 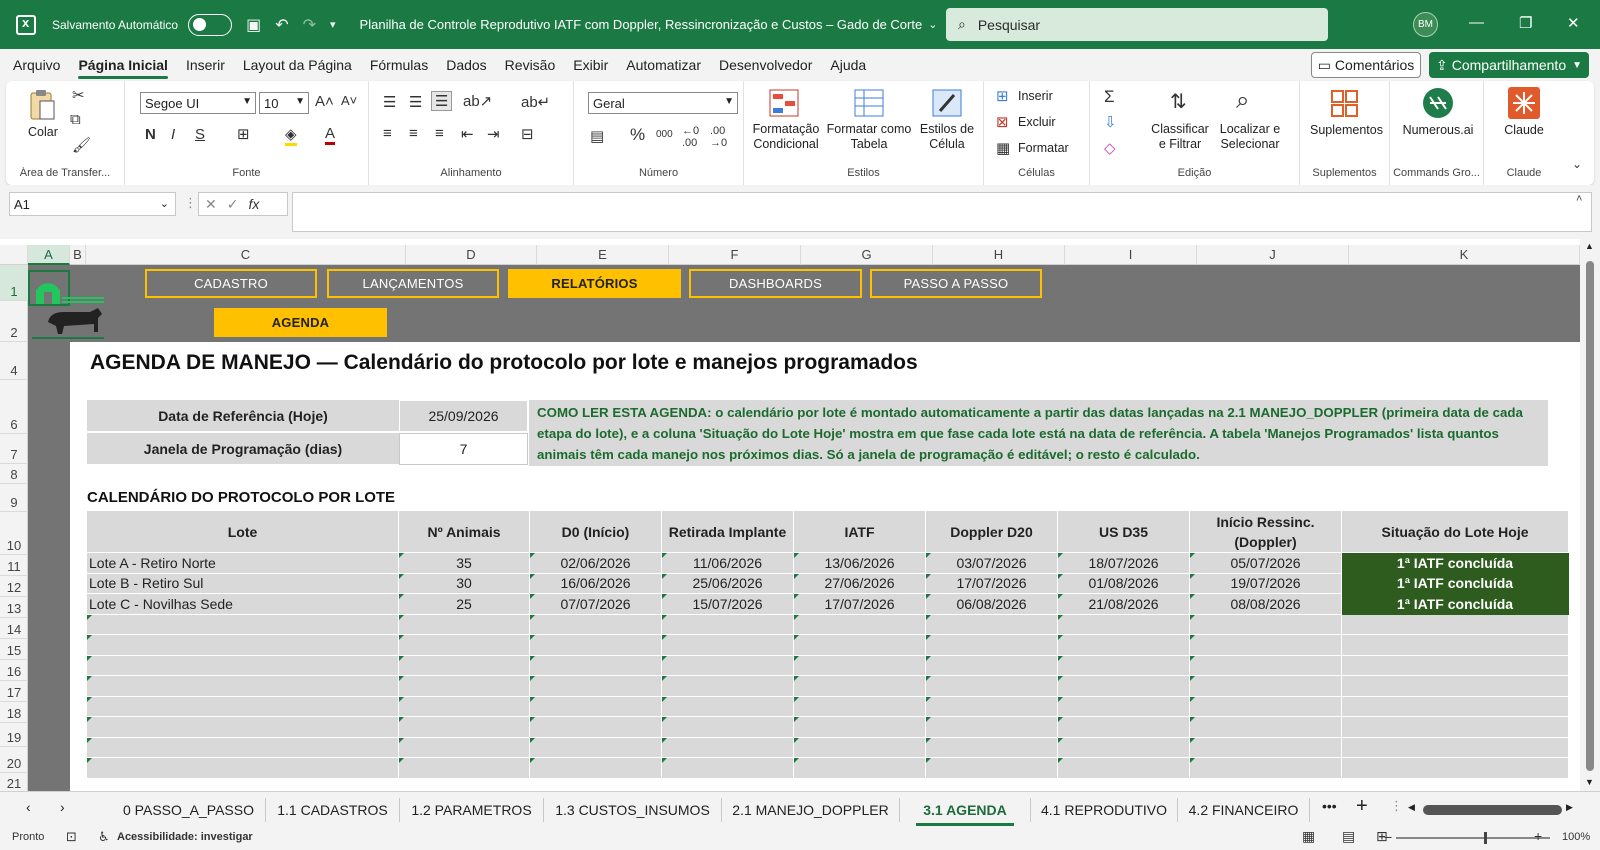 What do you see at coordinates (75, 119) in the screenshot?
I see `copy-icon: ⧉` at bounding box center [75, 119].